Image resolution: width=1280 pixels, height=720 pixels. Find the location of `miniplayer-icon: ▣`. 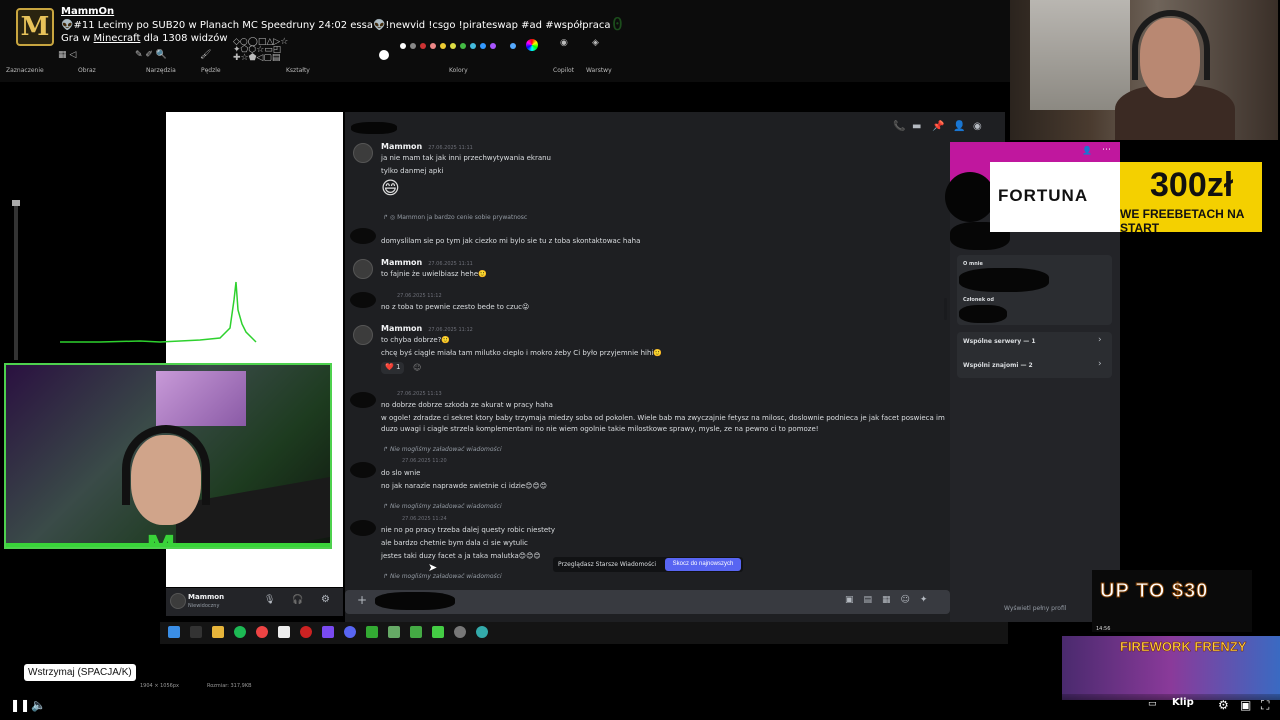

miniplayer-icon: ▣ is located at coordinates (1245, 705).